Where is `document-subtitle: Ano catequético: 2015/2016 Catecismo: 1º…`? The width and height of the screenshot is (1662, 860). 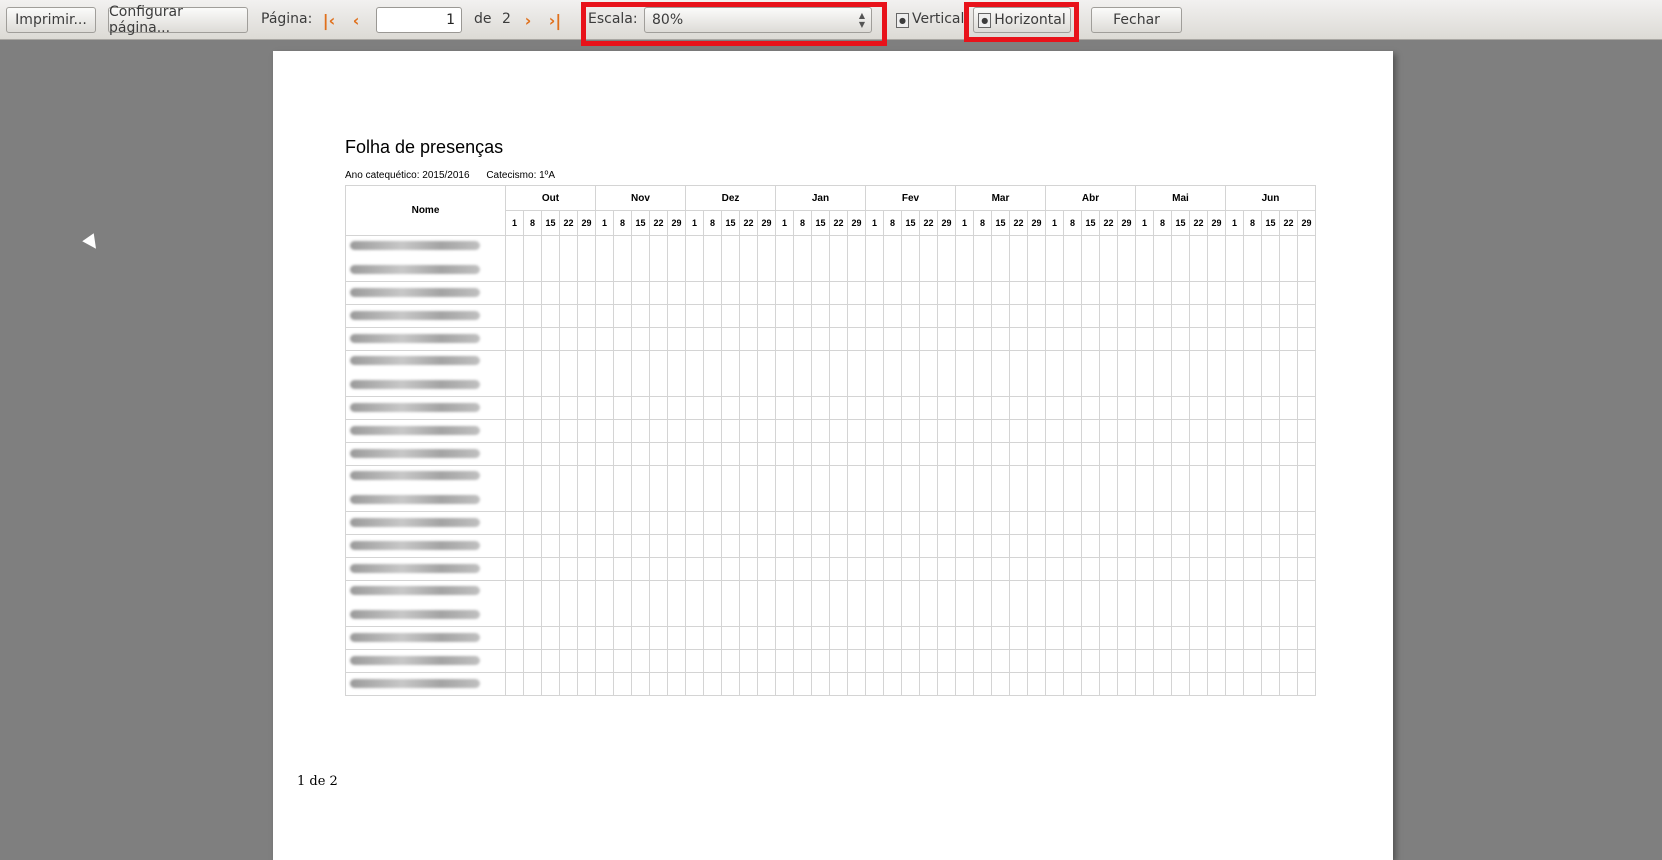 document-subtitle: Ano catequético: 2015/2016 Catecismo: 1º… is located at coordinates (457, 175).